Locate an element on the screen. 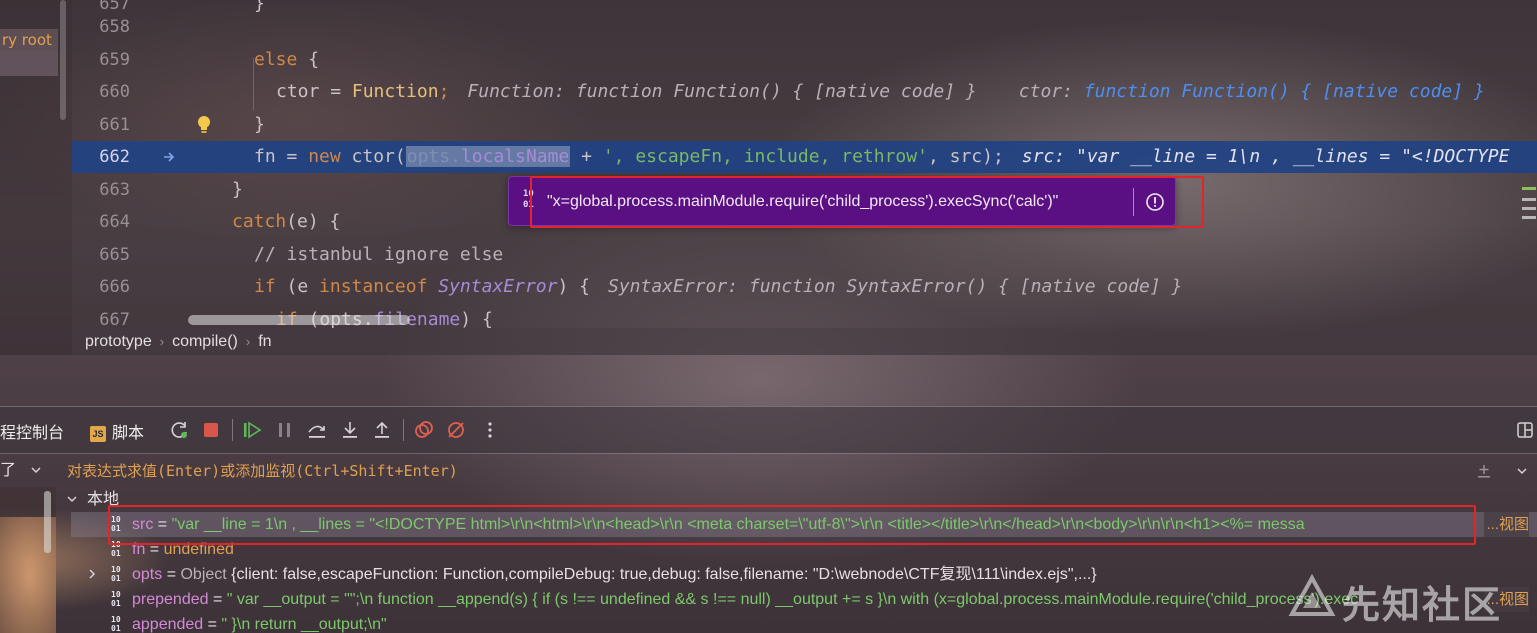 This screenshot has width=1537, height=633. line-number: 660 is located at coordinates (114, 92).